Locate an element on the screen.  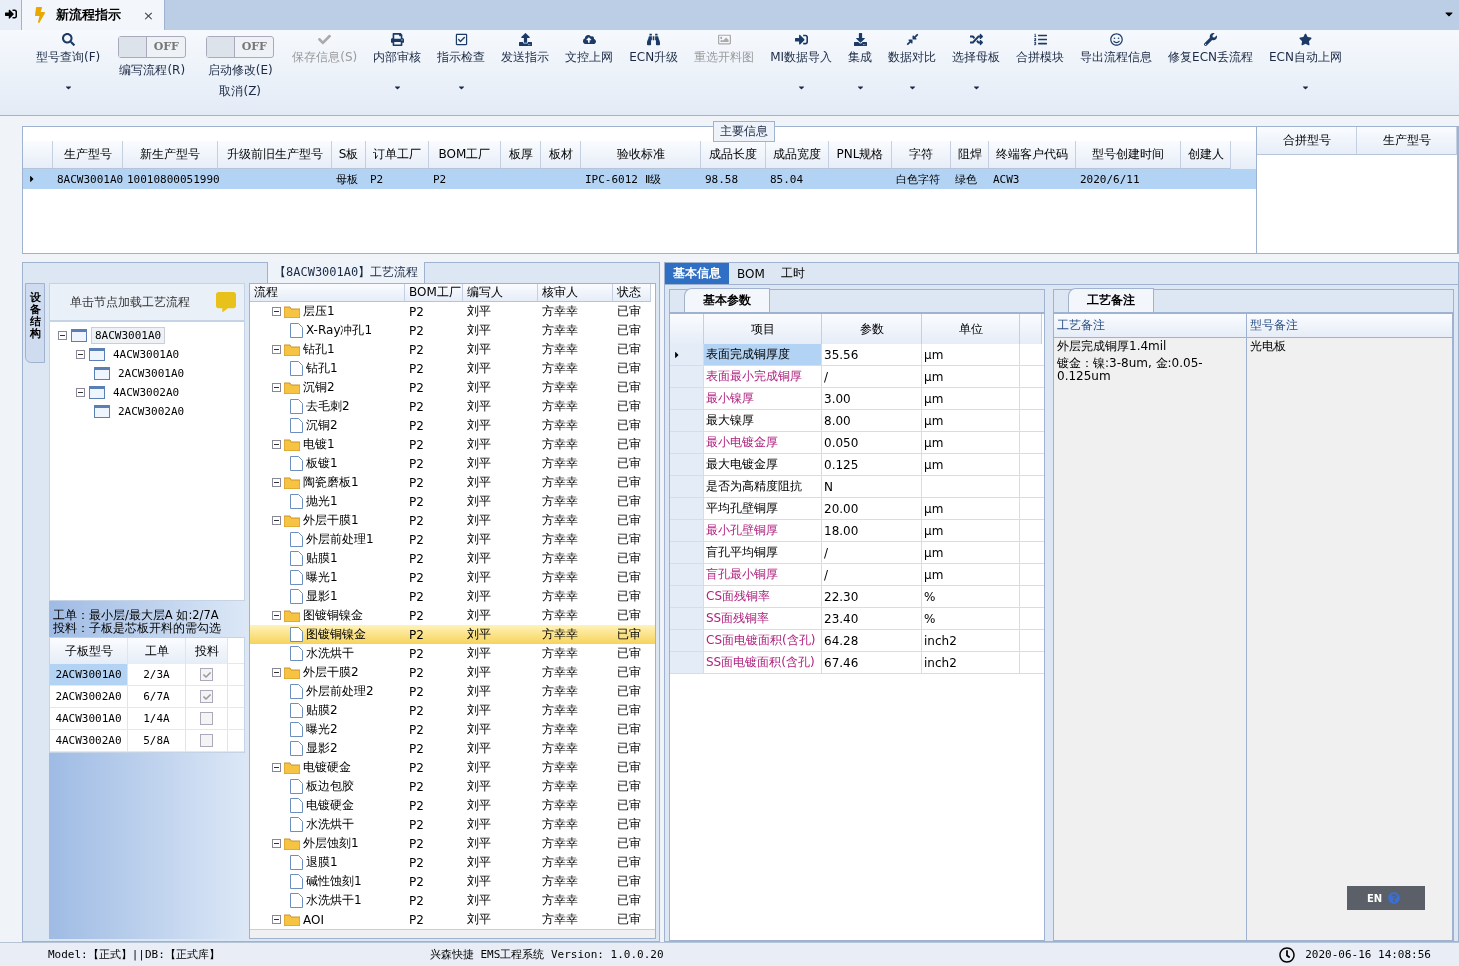
toolbar-button: 指示检查 is located at coordinates (461, 65).